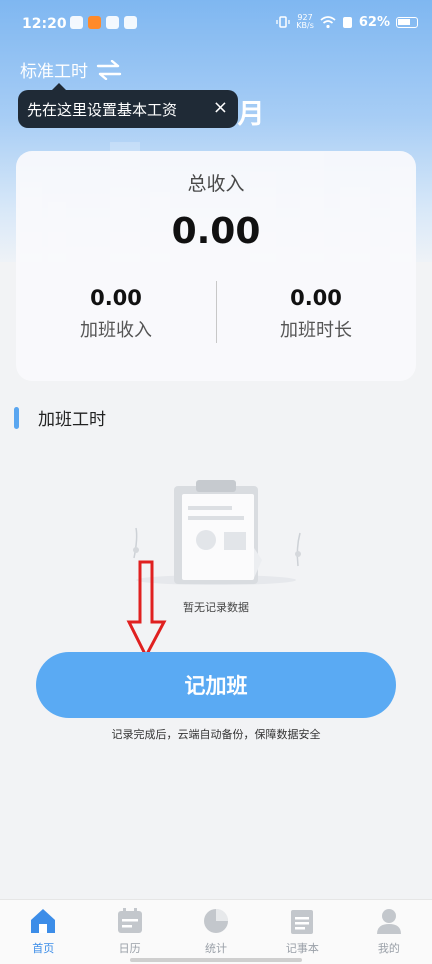  I want to click on tab-label: 我的, so click(388, 948).